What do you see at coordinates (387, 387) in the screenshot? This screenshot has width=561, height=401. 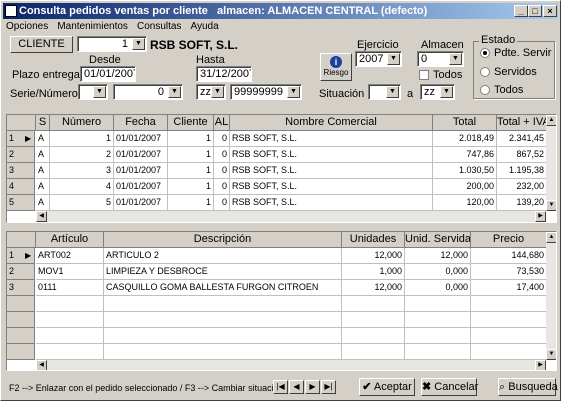 I see `aceptar-button: ✔ Aceptar` at bounding box center [387, 387].